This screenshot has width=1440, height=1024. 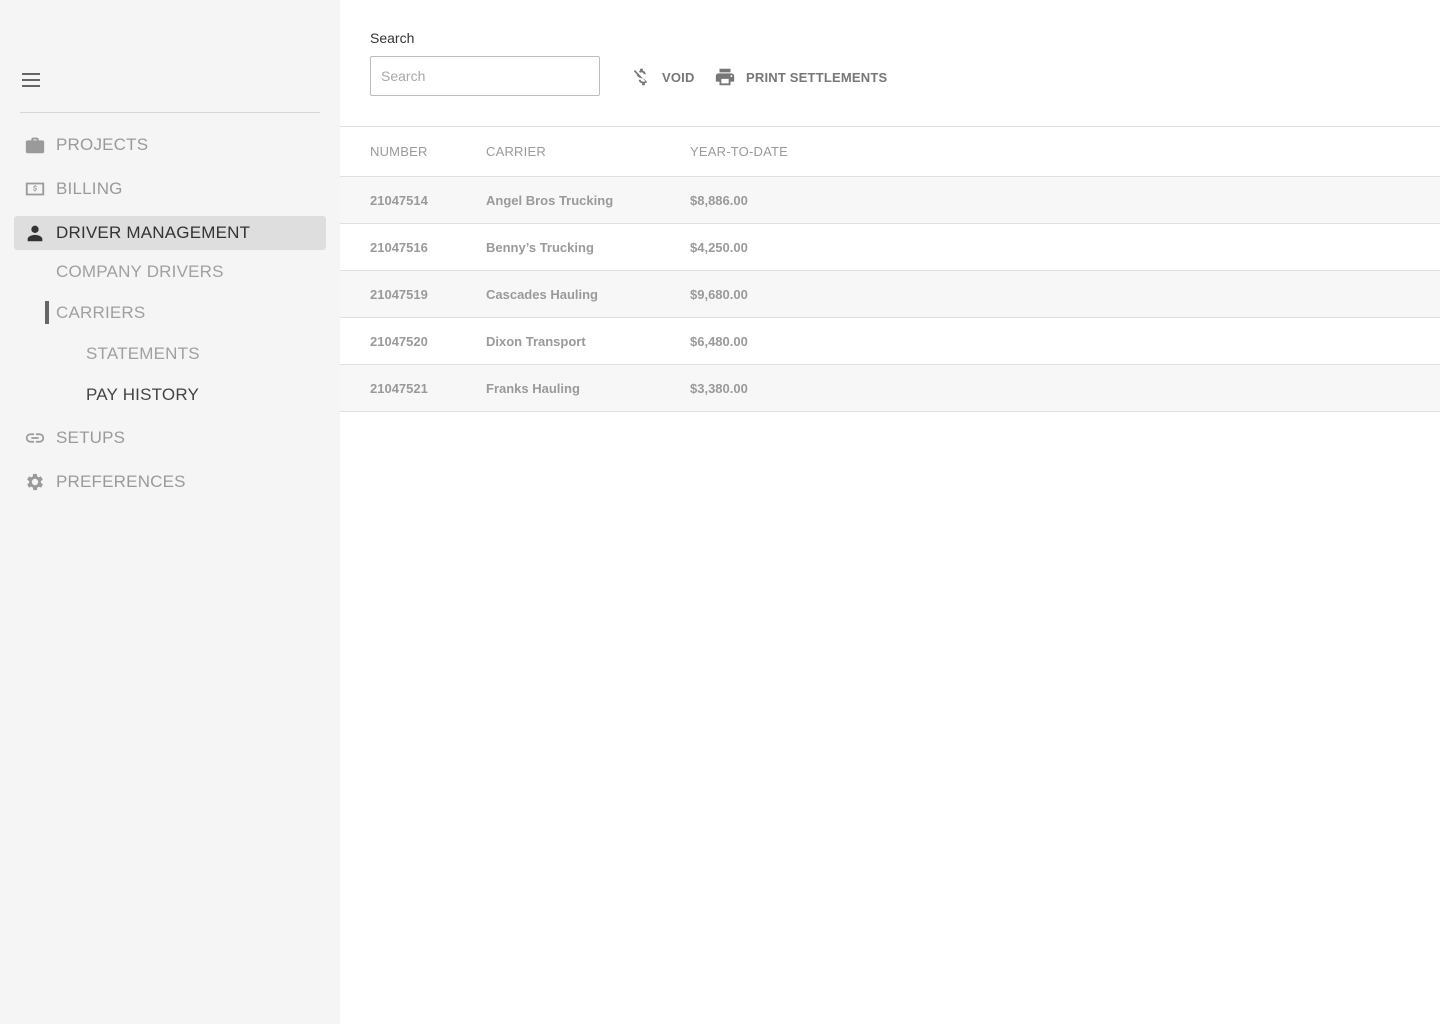 I want to click on sidebar-item-label: PROJECTS, so click(x=102, y=144).